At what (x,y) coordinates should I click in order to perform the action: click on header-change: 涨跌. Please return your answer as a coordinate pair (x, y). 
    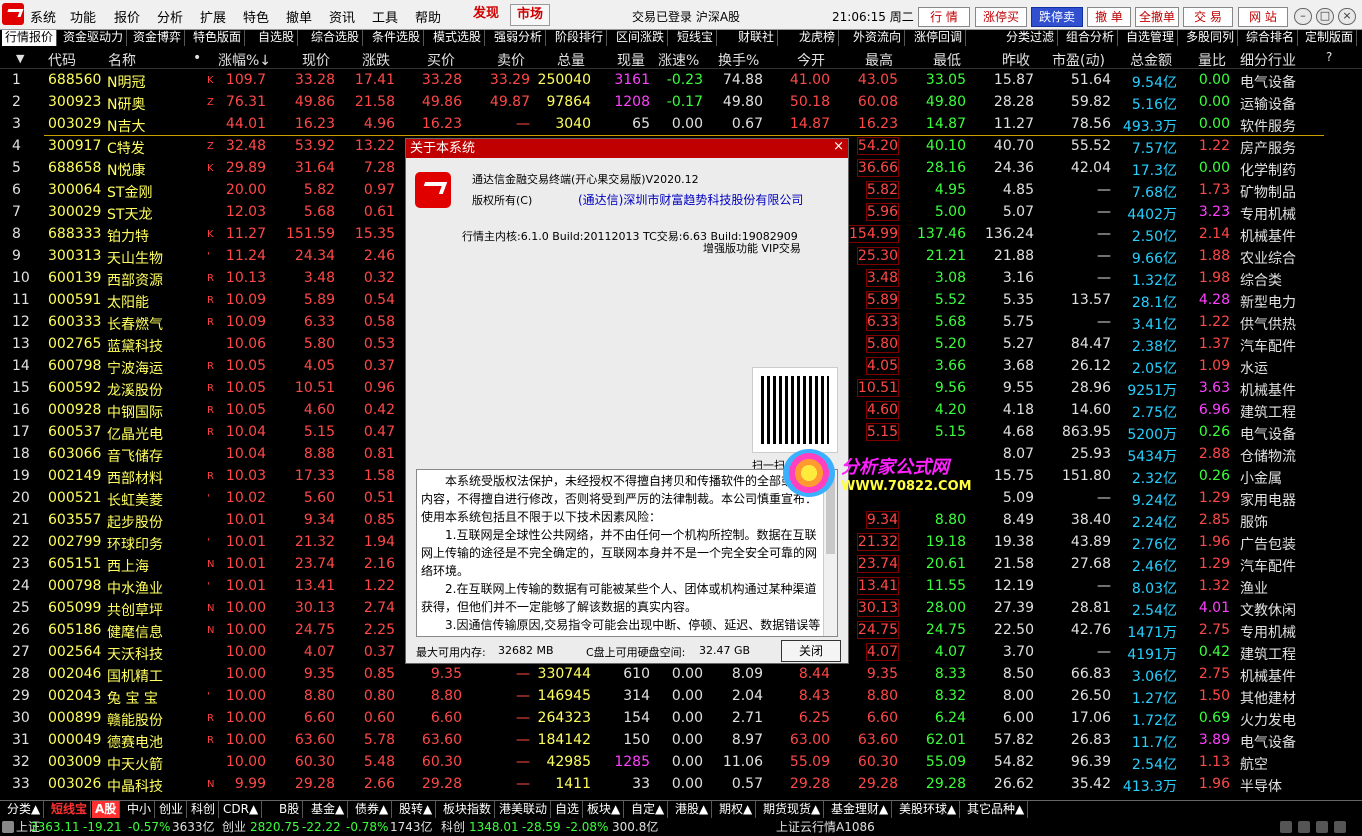
    Looking at the image, I should click on (376, 60).